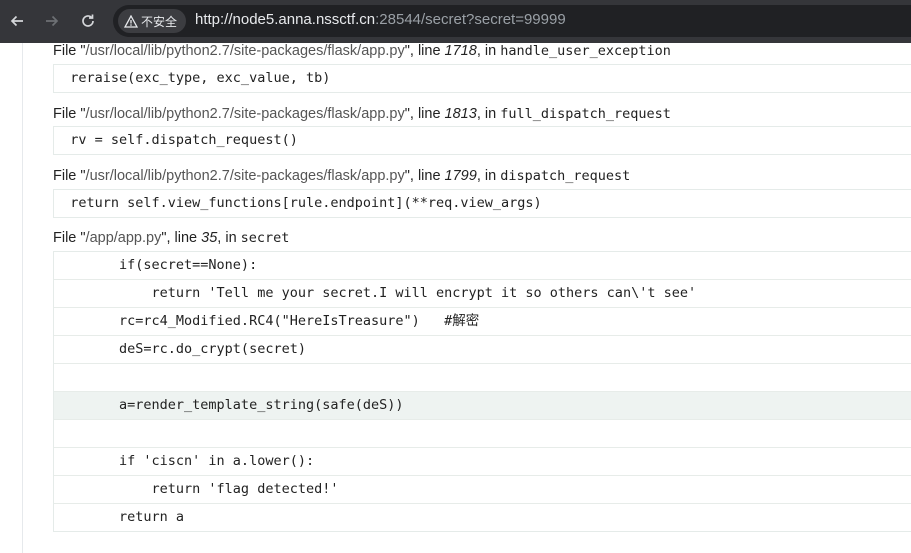 This screenshot has width=911, height=553. I want to click on code-line: deS=rc.do_crypt(secret), so click(482, 349).